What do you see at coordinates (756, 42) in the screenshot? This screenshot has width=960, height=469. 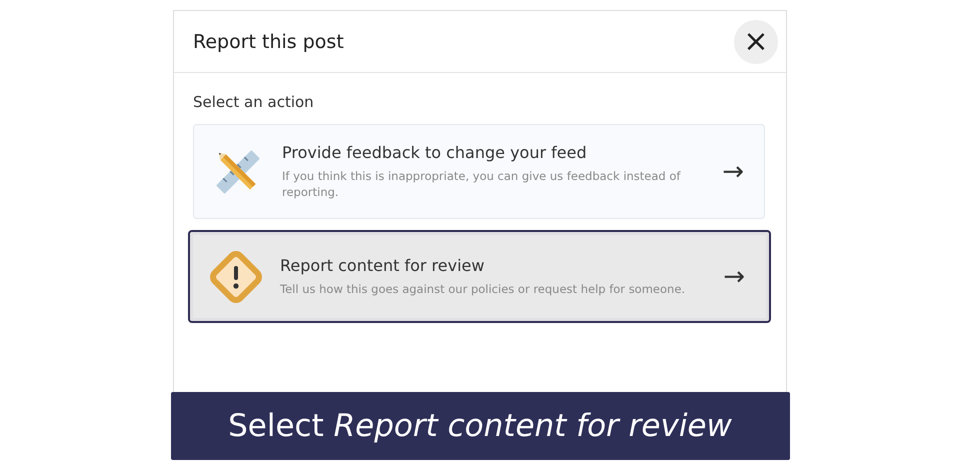 I see `close-button: ×` at bounding box center [756, 42].